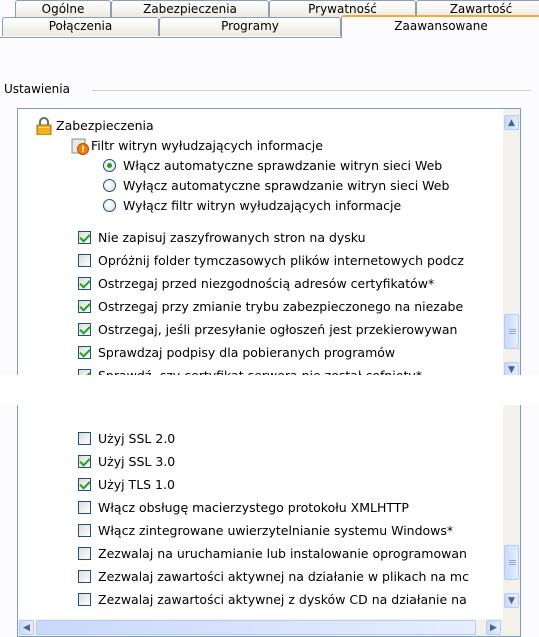 This screenshot has height=637, width=539. Describe the element at coordinates (311, 90) in the screenshot. I see `group-rule` at that location.